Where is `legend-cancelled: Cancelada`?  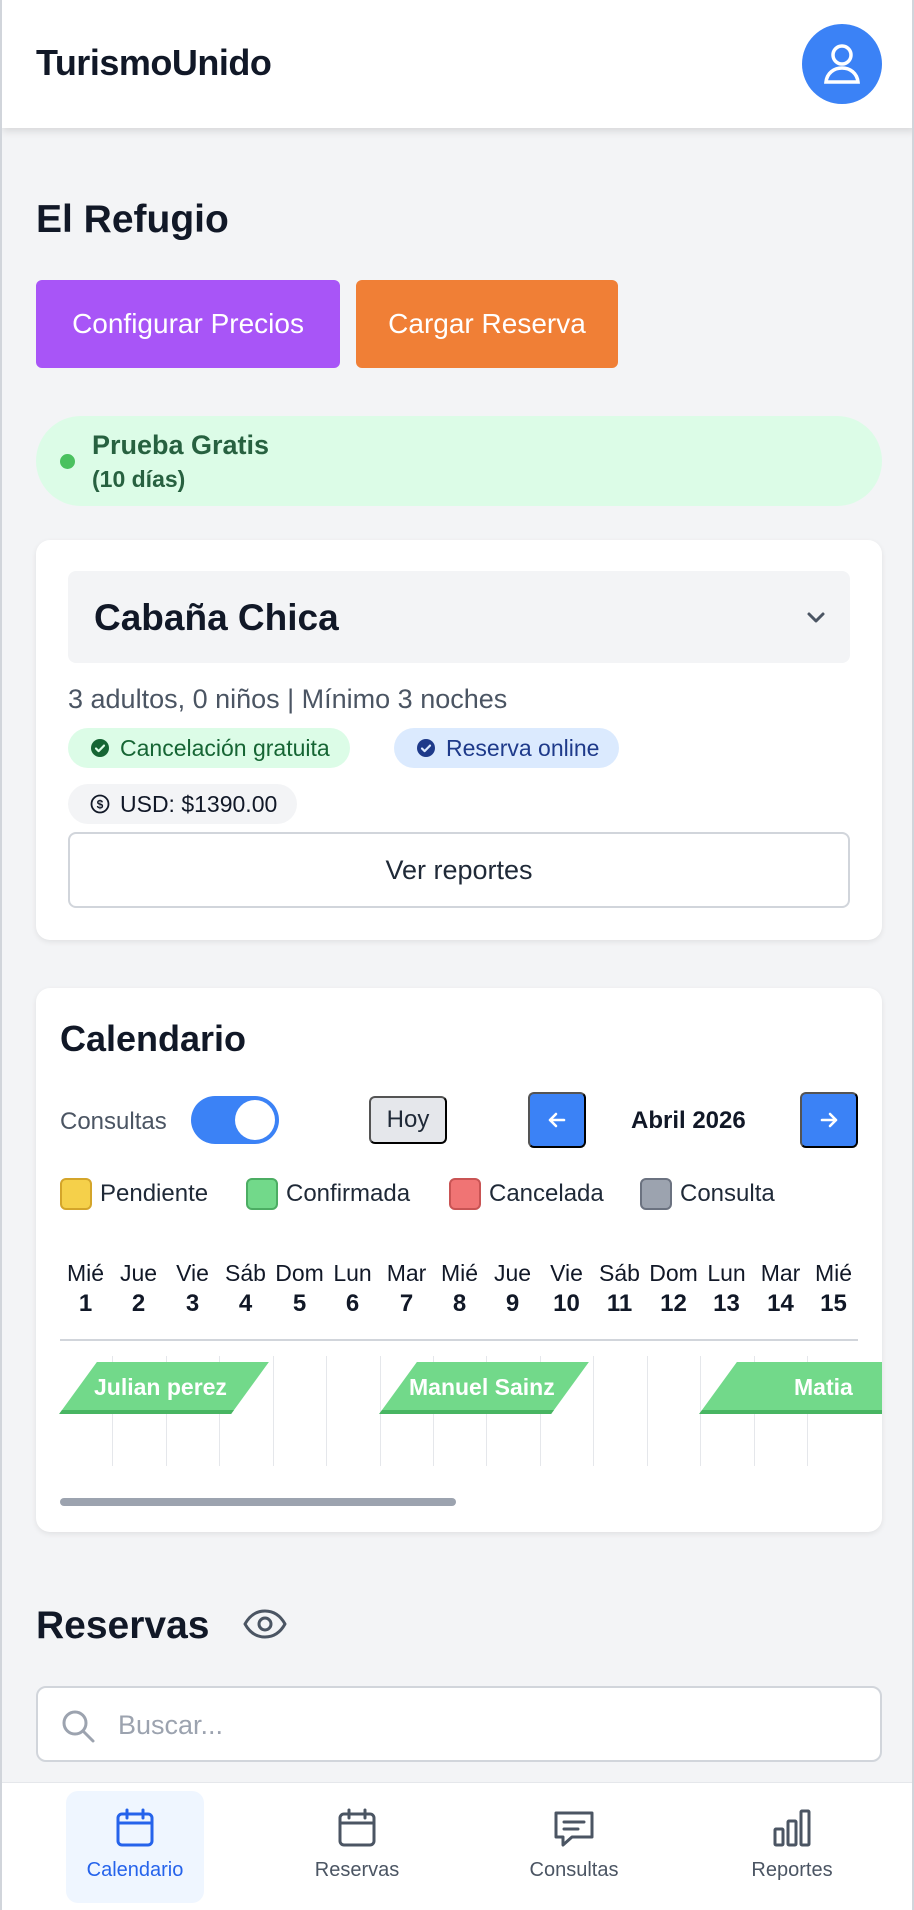 legend-cancelled: Cancelada is located at coordinates (526, 1194).